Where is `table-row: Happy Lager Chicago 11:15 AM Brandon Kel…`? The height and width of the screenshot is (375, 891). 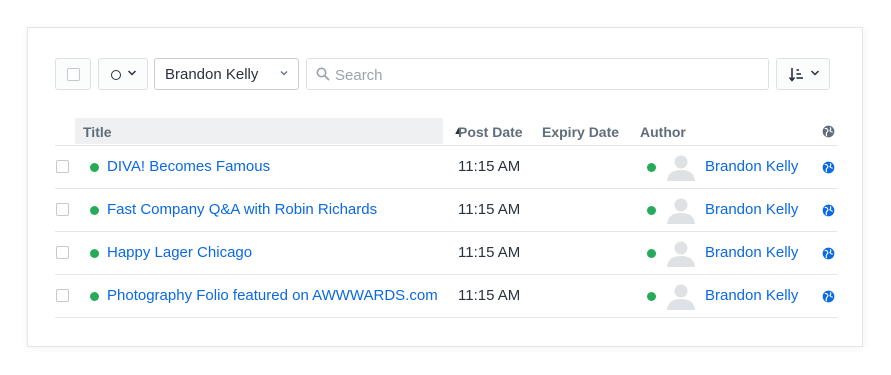 table-row: Happy Lager Chicago 11:15 AM Brandon Kel… is located at coordinates (446, 253).